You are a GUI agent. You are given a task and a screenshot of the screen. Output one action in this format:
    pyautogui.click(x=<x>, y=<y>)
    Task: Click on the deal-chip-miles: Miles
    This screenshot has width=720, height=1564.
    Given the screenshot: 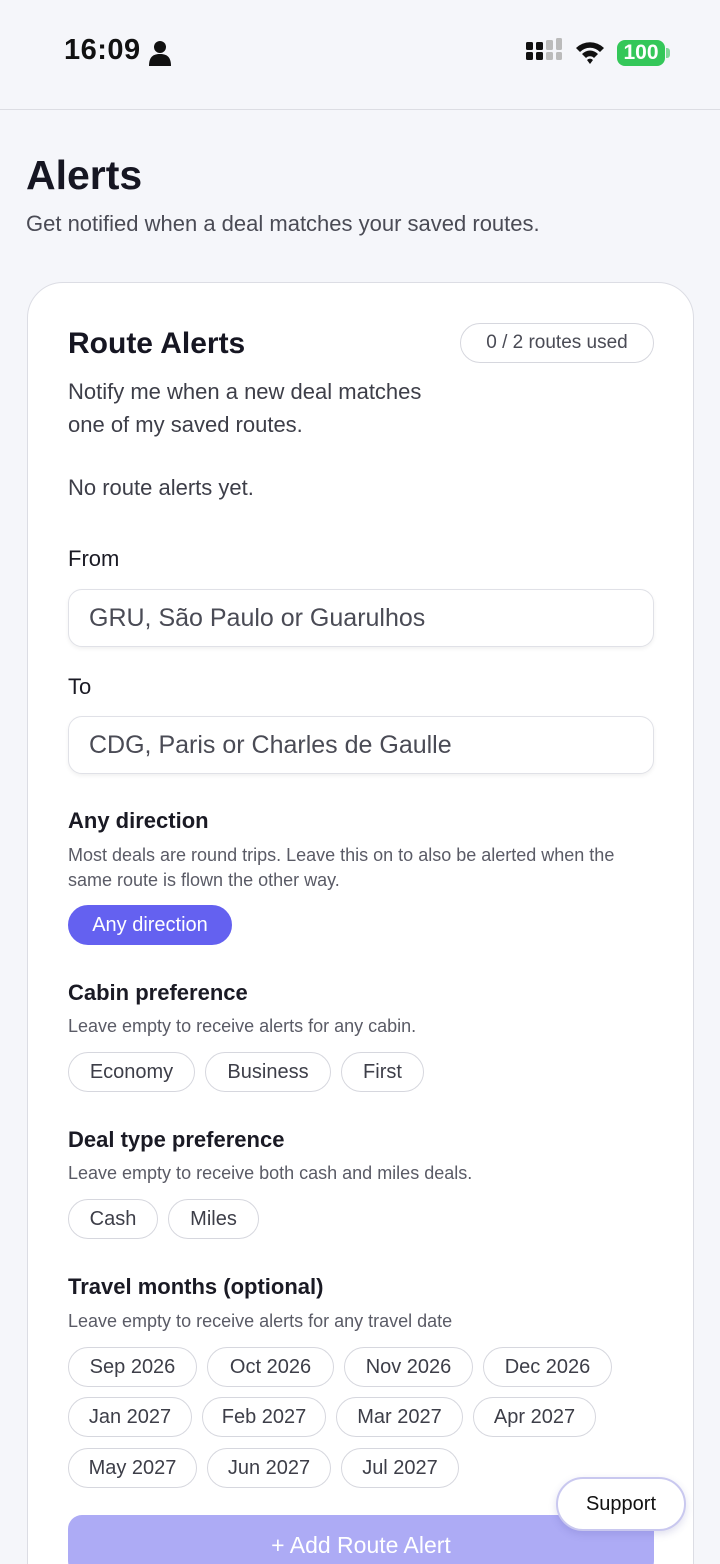 What is the action you would take?
    pyautogui.click(x=213, y=1219)
    